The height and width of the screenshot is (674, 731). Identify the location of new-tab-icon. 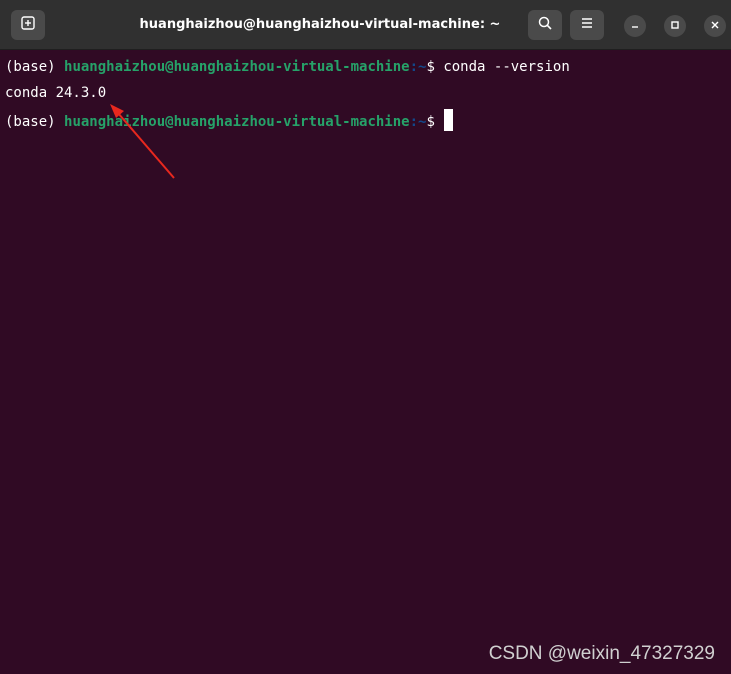
(28, 25).